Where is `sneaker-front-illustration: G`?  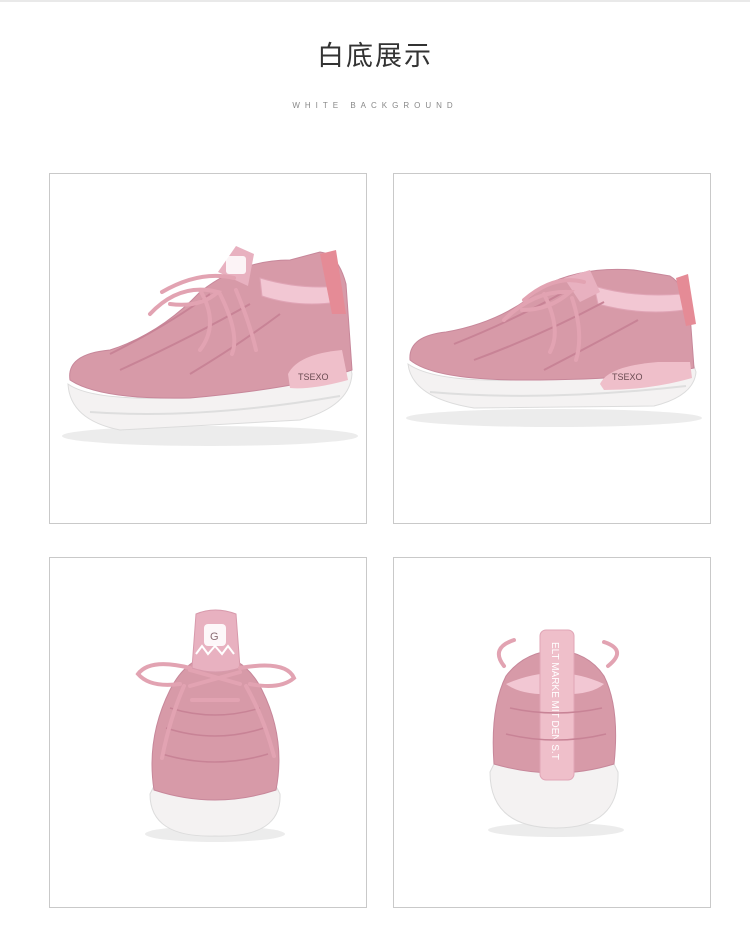 sneaker-front-illustration: G is located at coordinates (216, 725).